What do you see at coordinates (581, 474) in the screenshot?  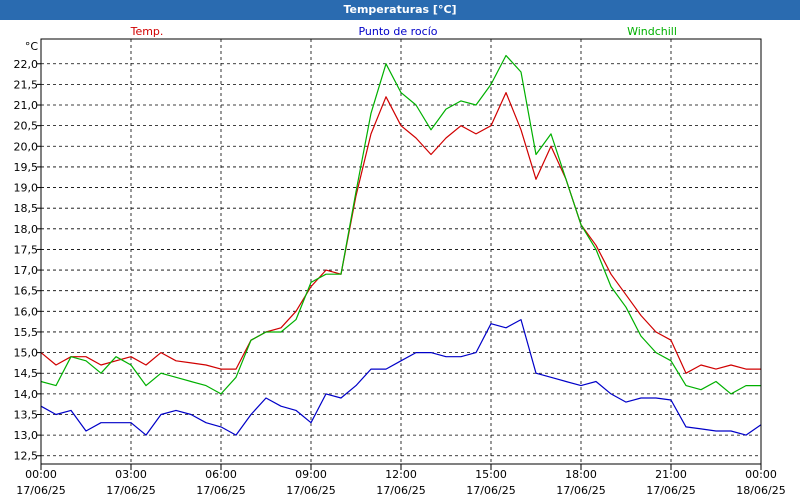 I see `x-tick-time-label: 18:00` at bounding box center [581, 474].